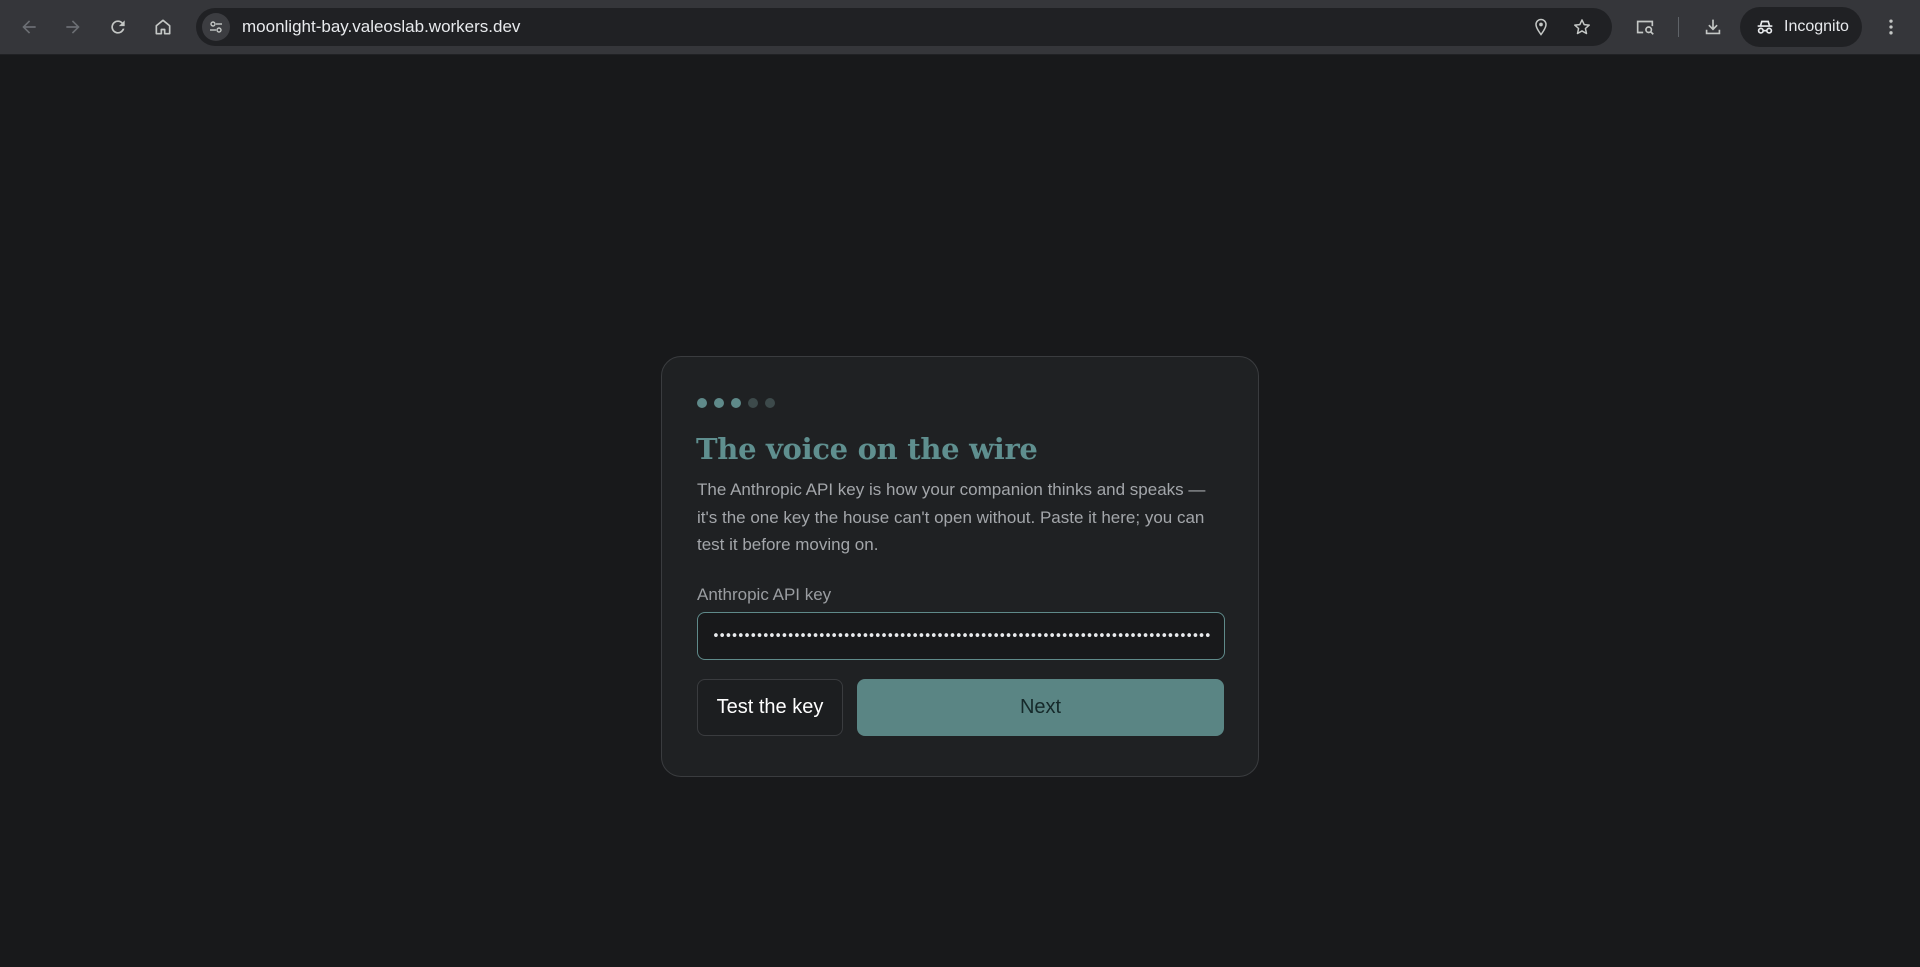 Image resolution: width=1920 pixels, height=967 pixels. Describe the element at coordinates (904, 27) in the screenshot. I see `address-bar: moonlight-bay.valeoslab.workers.dev` at that location.